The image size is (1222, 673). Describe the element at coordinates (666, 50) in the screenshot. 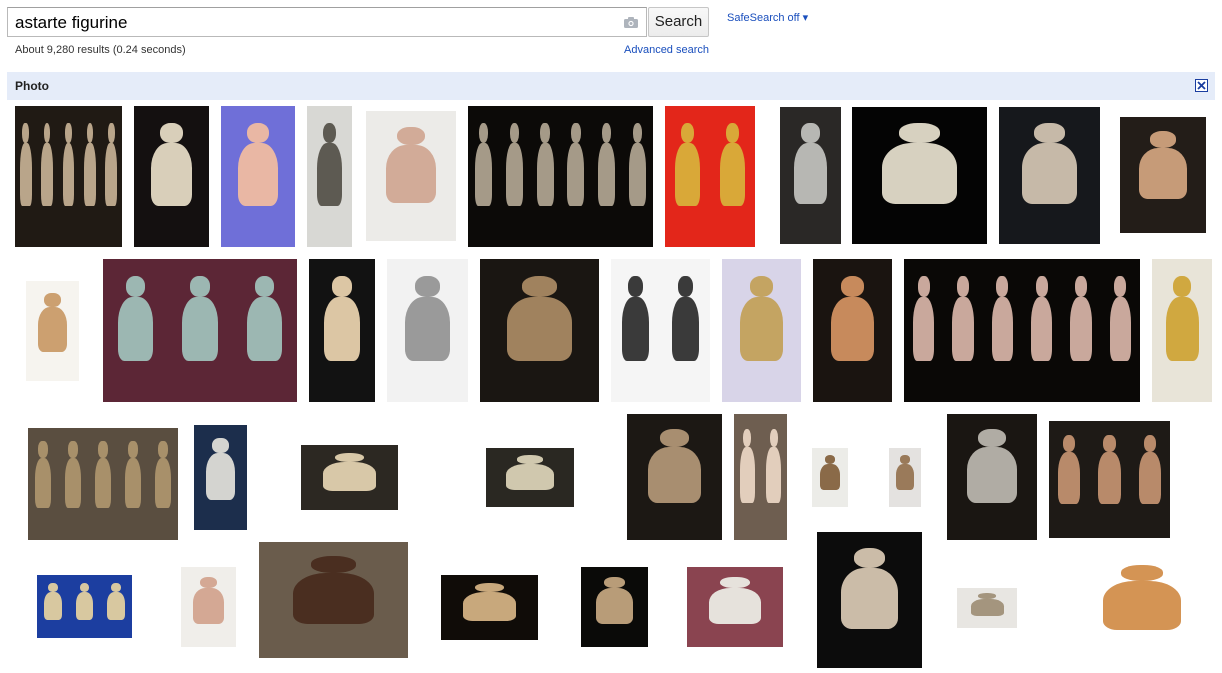

I see `advanced-search-link: Advanced search` at that location.